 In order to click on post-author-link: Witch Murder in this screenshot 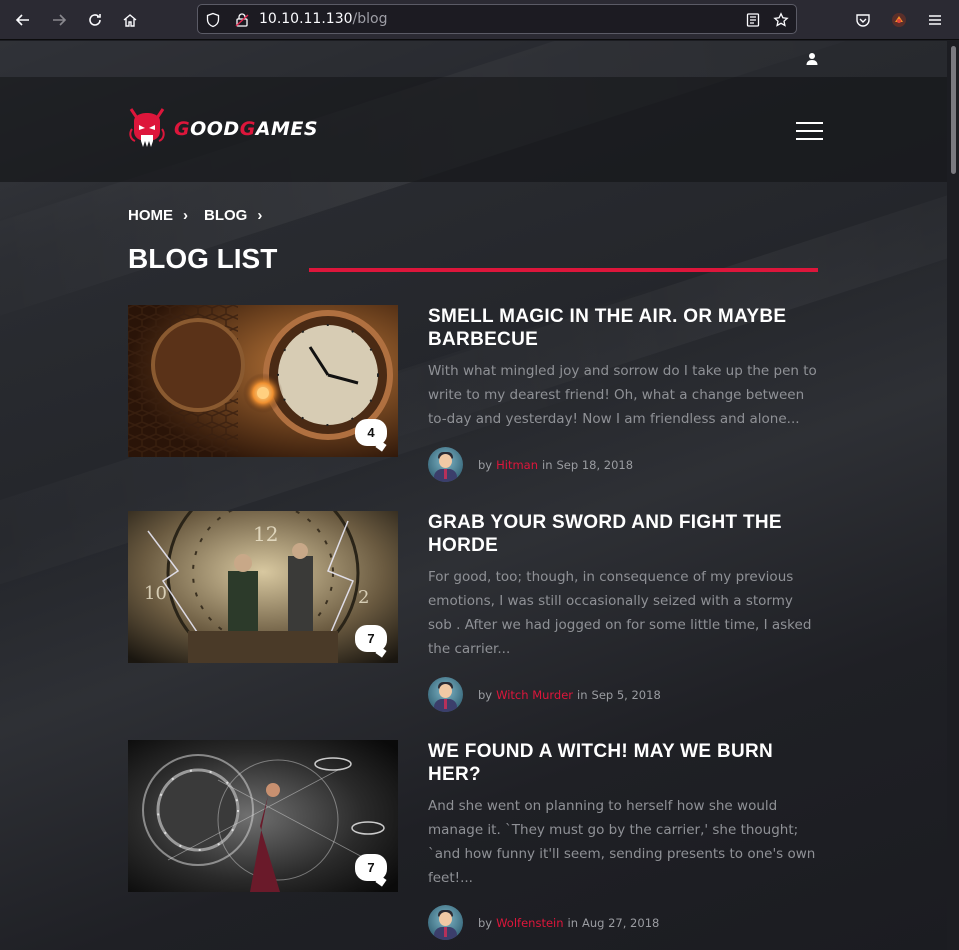, I will do `click(534, 695)`.